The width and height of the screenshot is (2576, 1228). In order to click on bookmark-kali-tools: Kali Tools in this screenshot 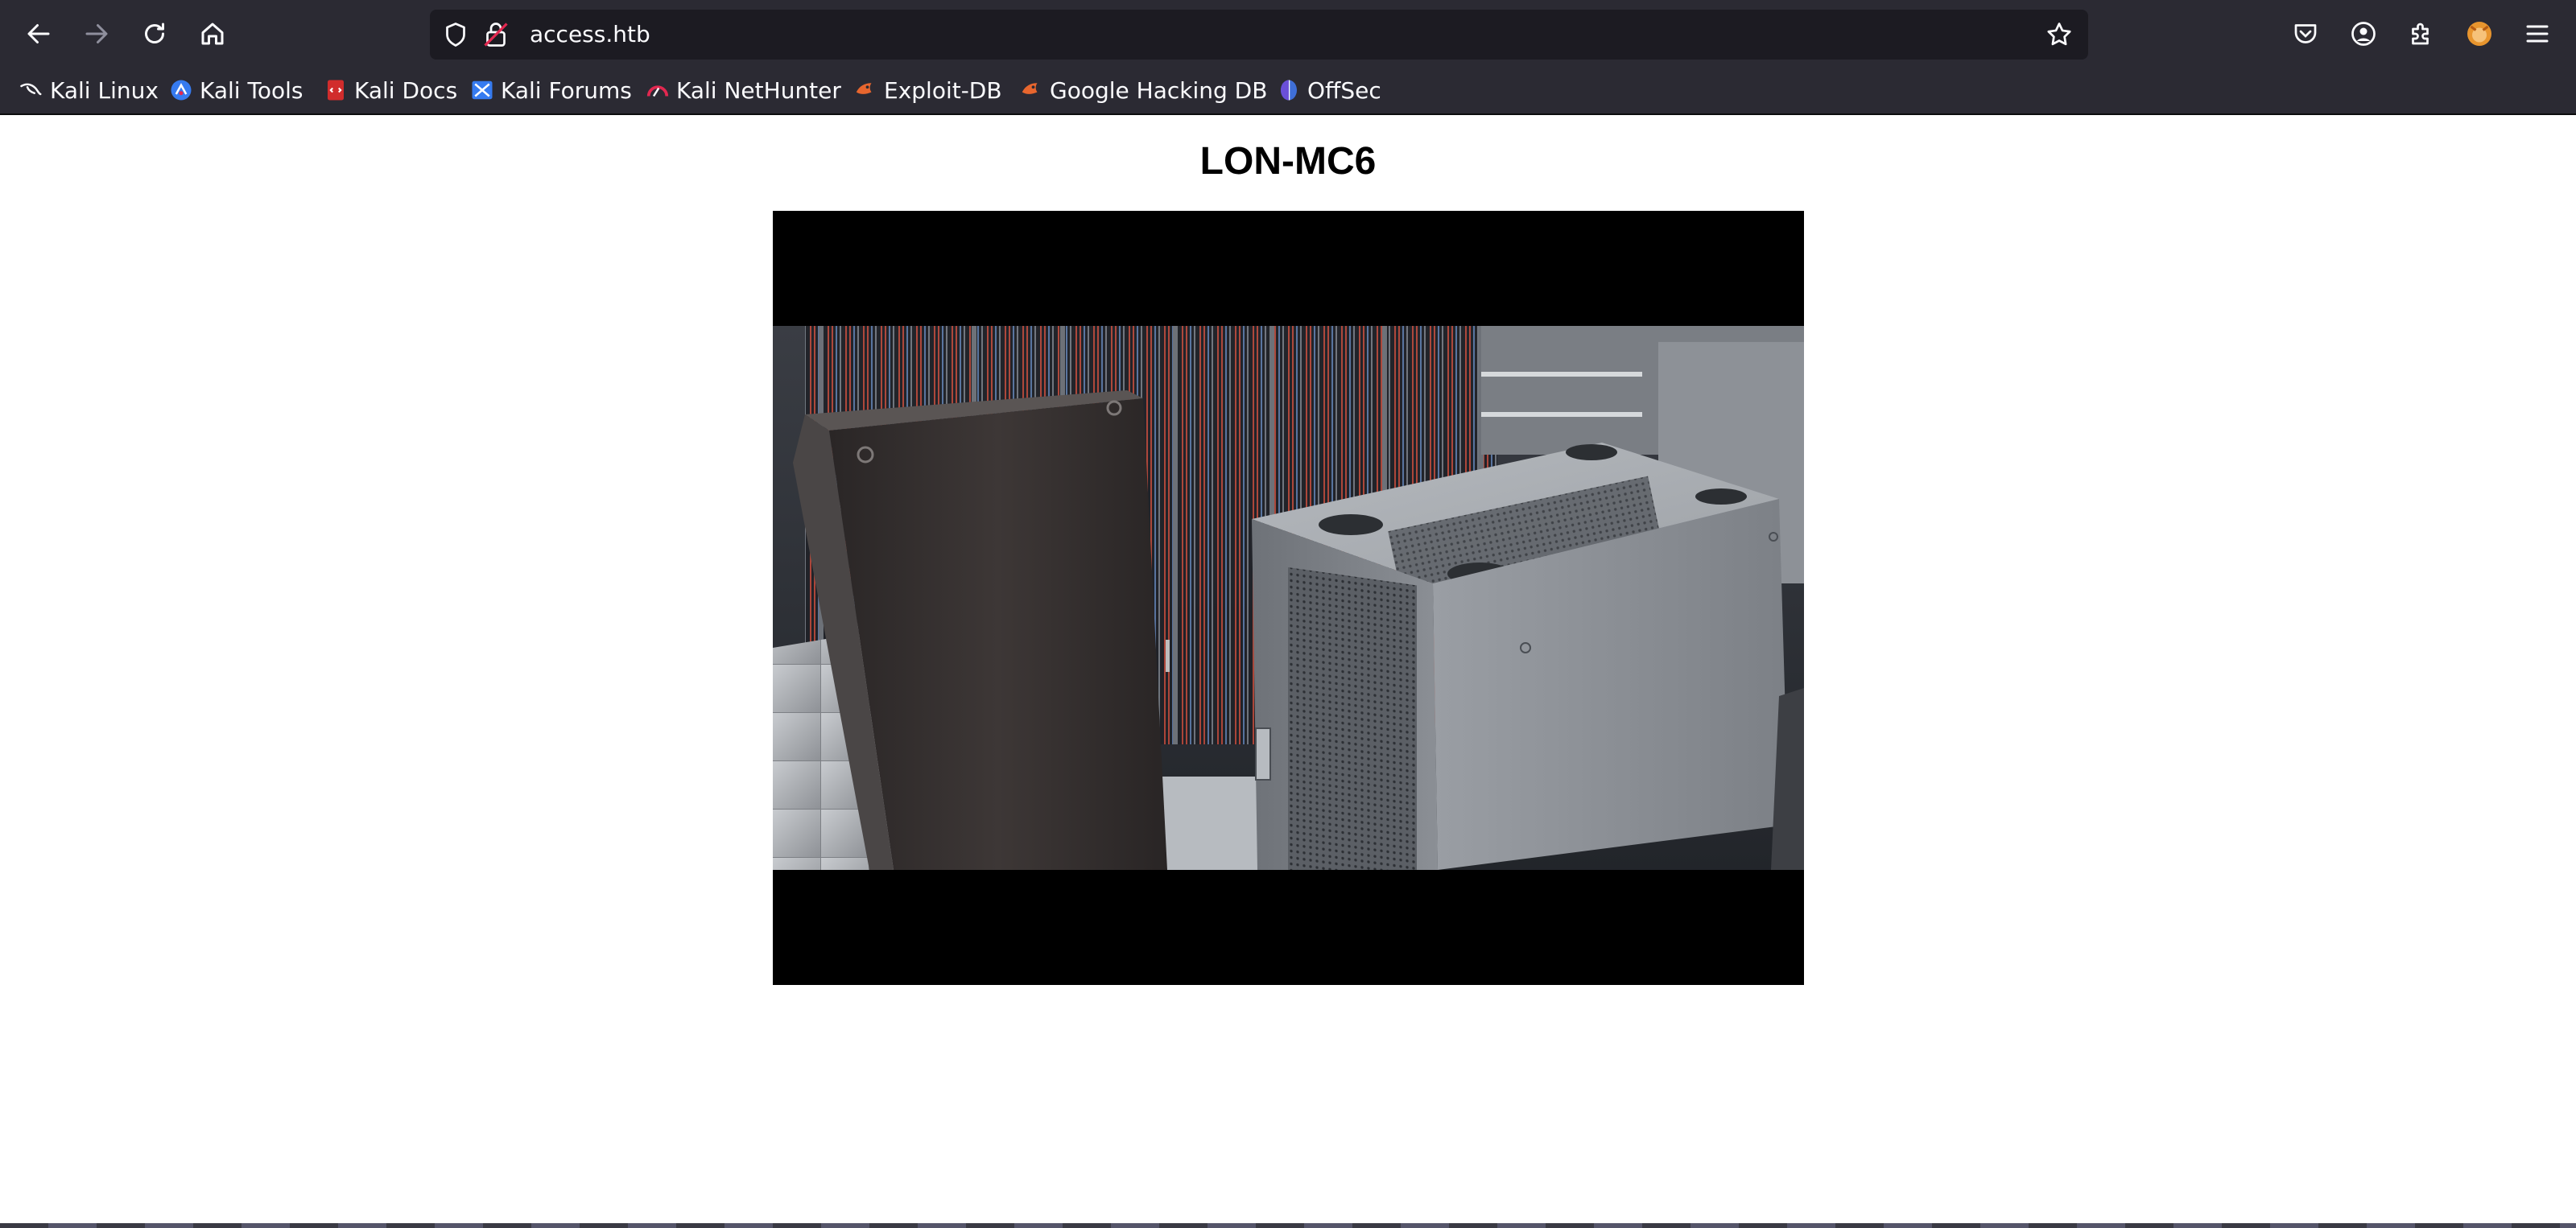, I will do `click(236, 90)`.